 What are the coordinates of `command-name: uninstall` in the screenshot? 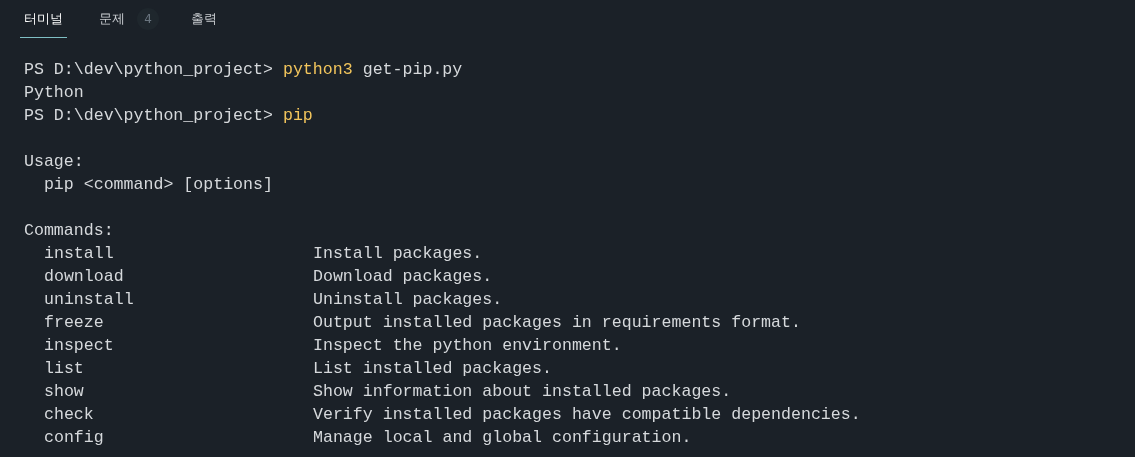 It's located at (89, 300).